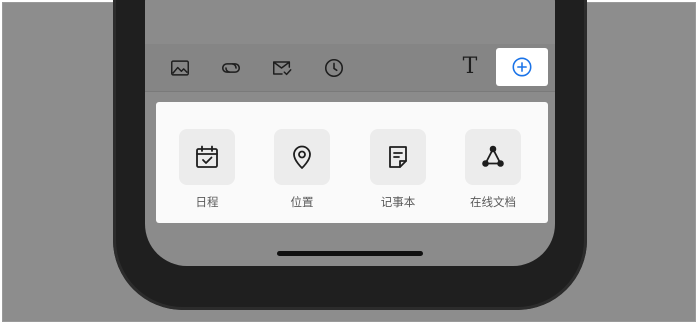  I want to click on insert-item-online-doc: 在线文档, so click(493, 171).